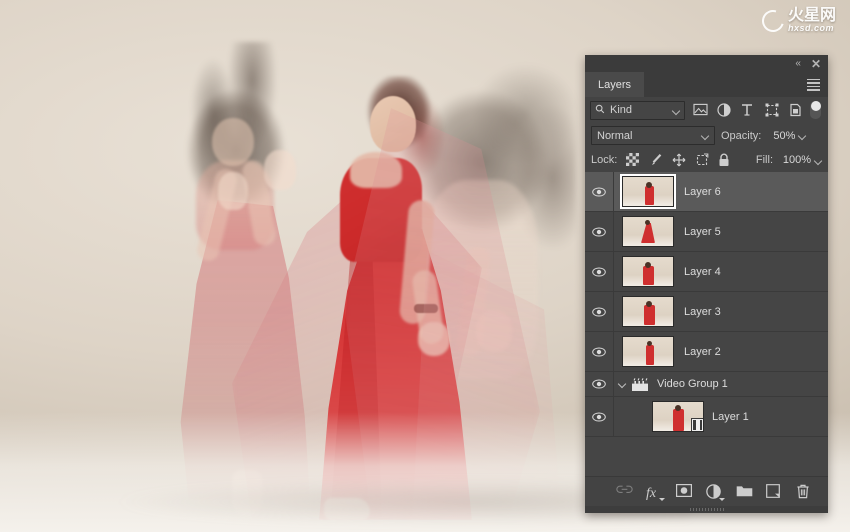 Image resolution: width=850 pixels, height=532 pixels. I want to click on lock-image-pixels-icon, so click(656, 160).